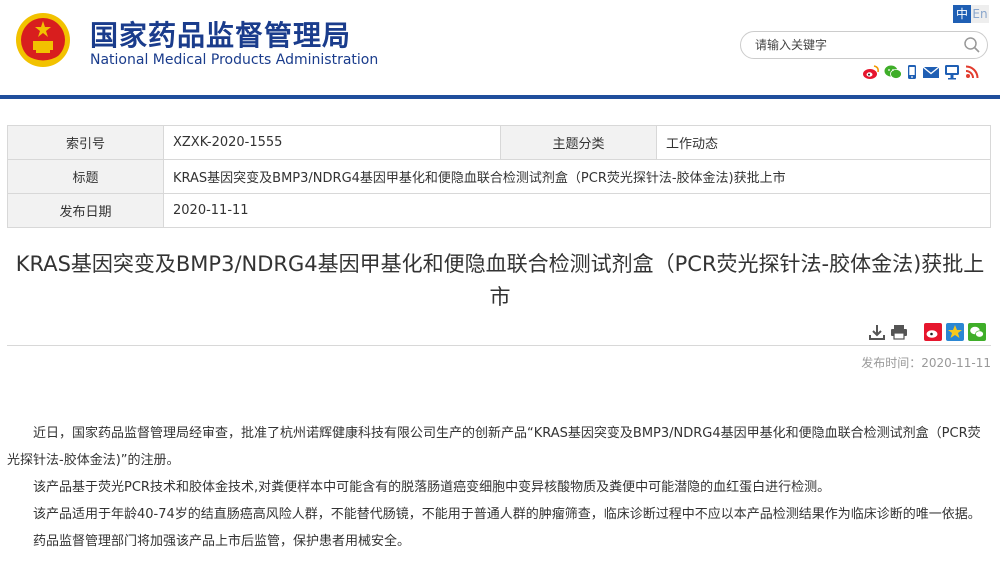 This screenshot has height=570, width=1000. What do you see at coordinates (972, 45) in the screenshot?
I see `search-icon` at bounding box center [972, 45].